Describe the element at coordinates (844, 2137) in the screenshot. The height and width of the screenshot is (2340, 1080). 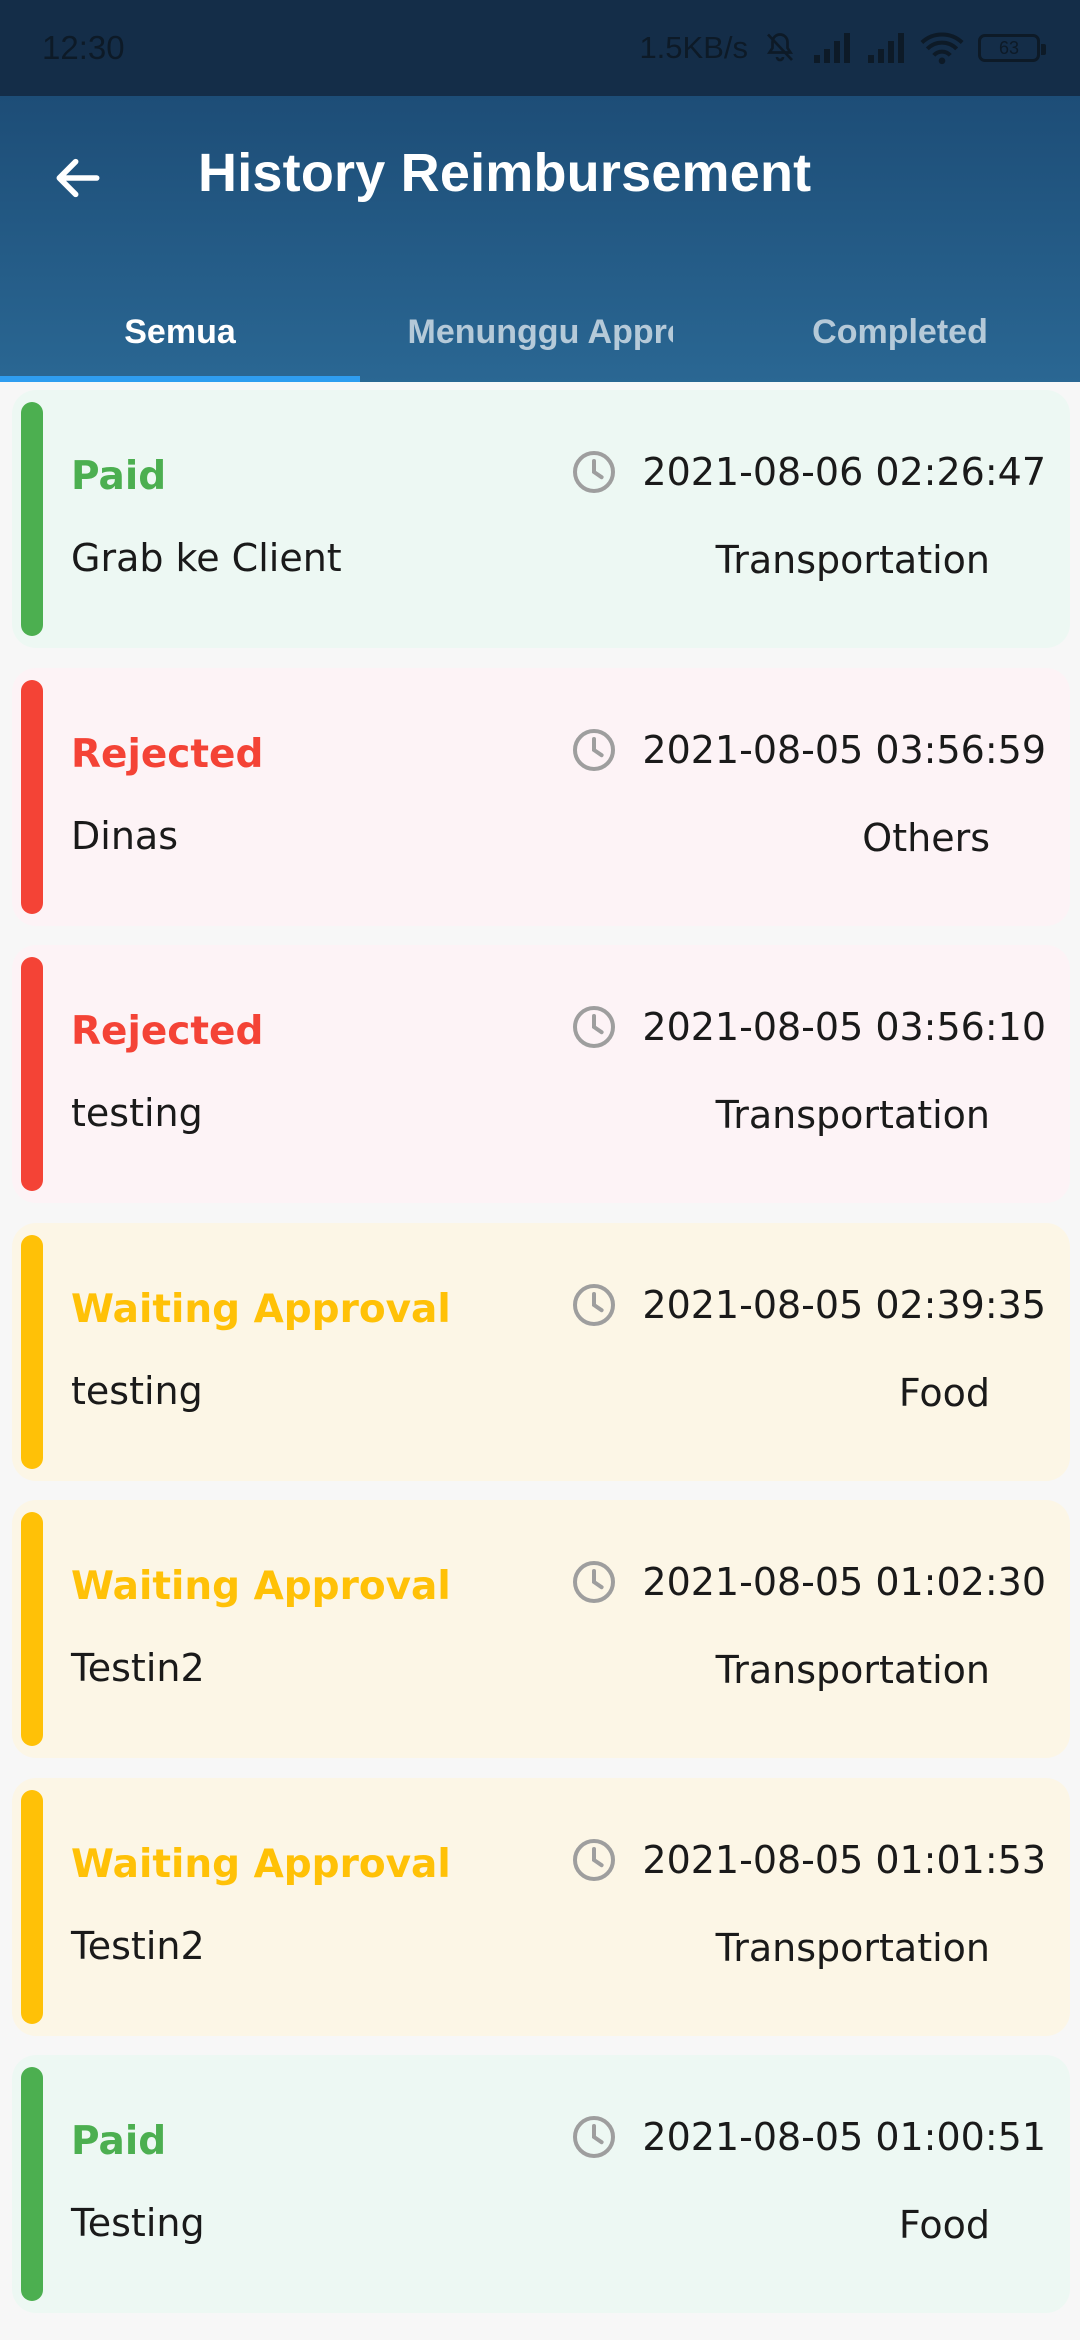
I see `datetime: 2021-08-05 01:00:51` at that location.